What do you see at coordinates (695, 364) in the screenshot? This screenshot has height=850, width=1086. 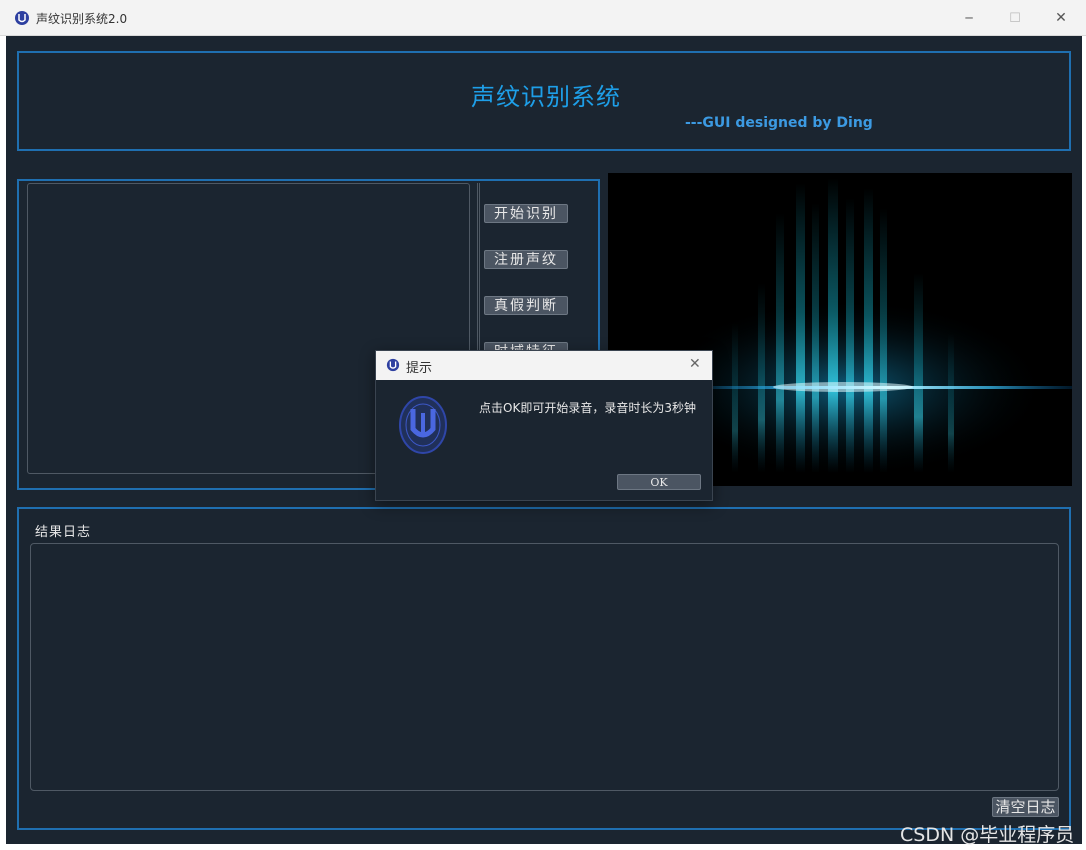 I see `dialog-close-icon: ✕` at bounding box center [695, 364].